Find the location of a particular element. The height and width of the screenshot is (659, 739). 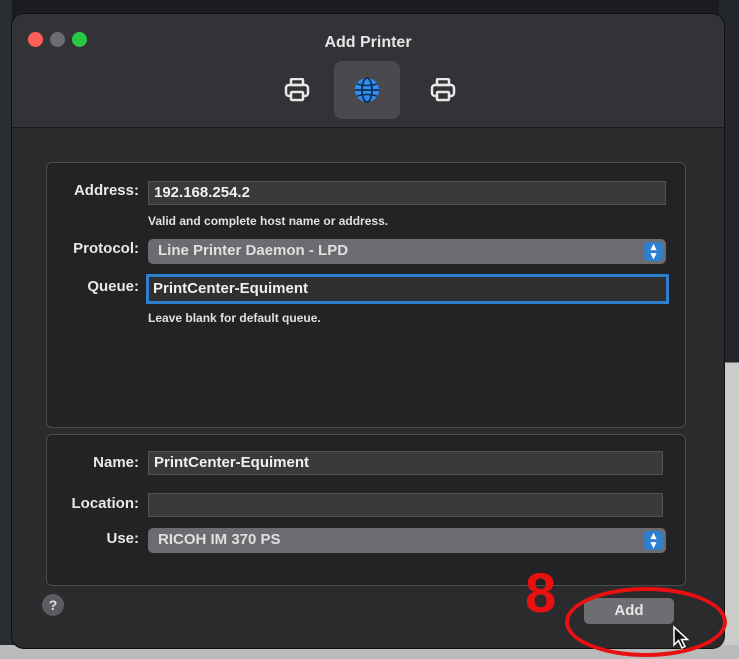

address-field: 192.168.254.2 is located at coordinates (407, 193).